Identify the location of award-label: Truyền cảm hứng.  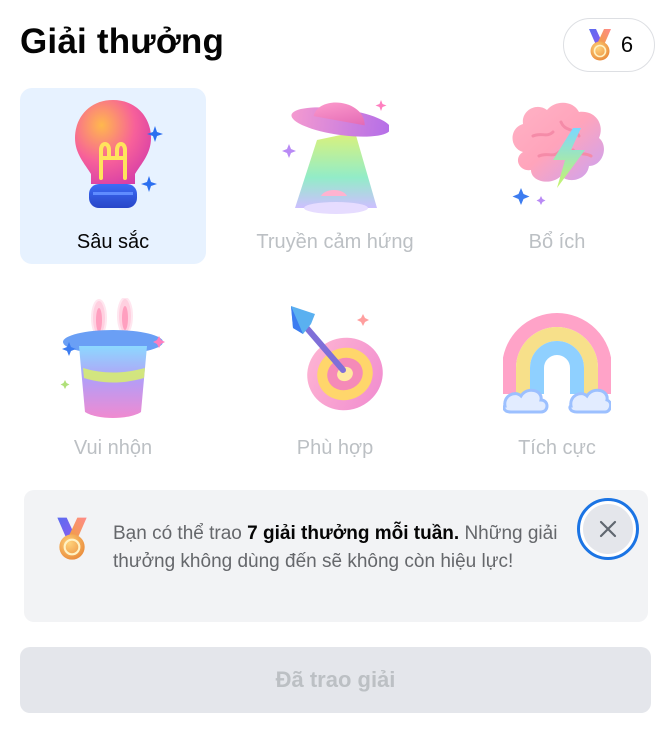
(335, 242).